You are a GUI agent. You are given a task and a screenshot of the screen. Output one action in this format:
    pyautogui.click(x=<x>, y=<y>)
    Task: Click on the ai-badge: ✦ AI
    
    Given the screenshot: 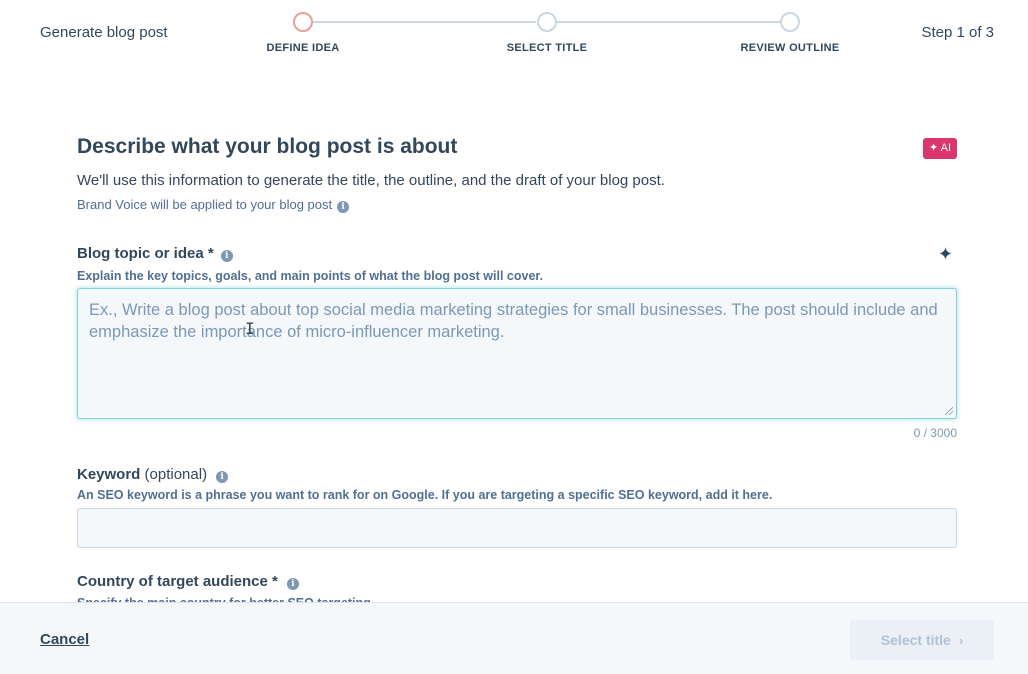 What is the action you would take?
    pyautogui.click(x=939, y=148)
    